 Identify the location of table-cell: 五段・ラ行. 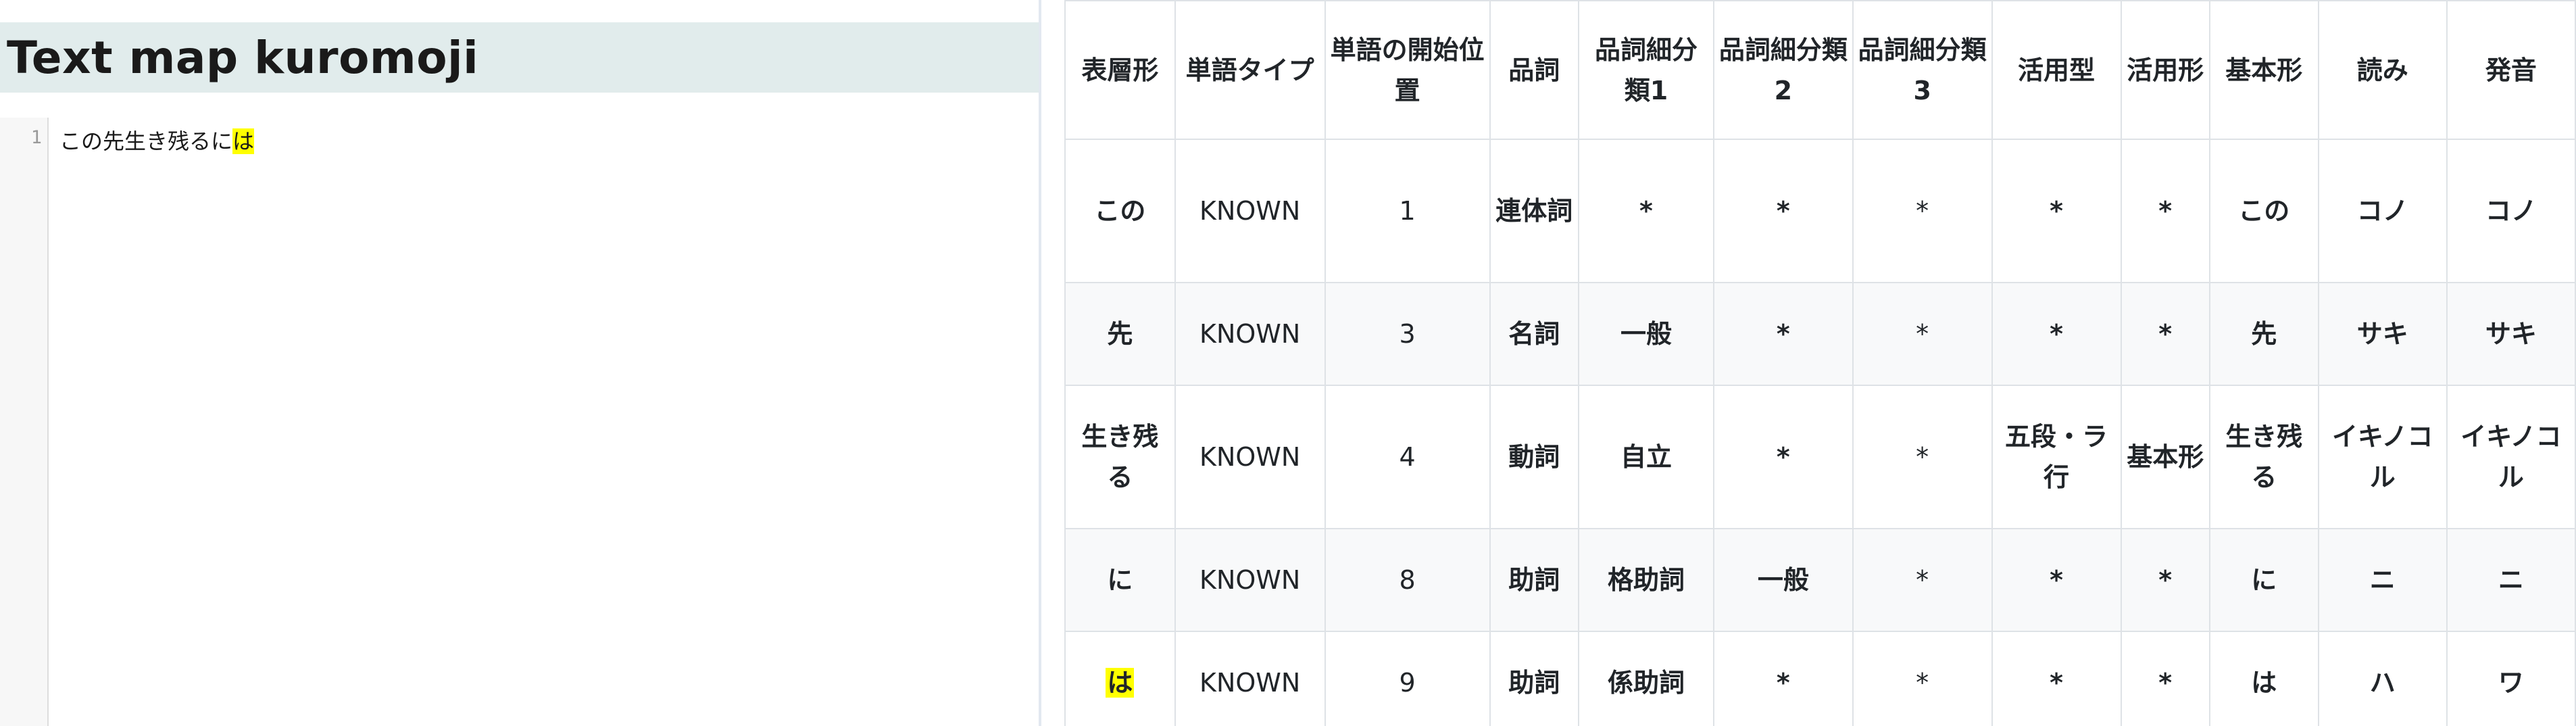
(2056, 457).